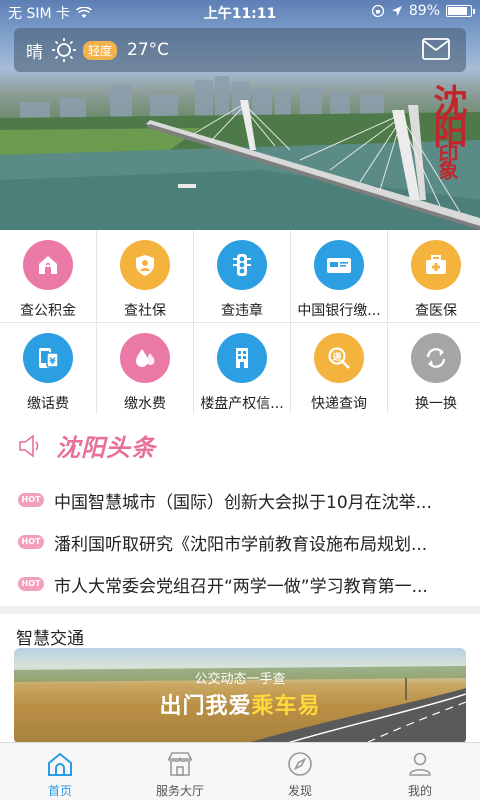 The height and width of the screenshot is (800, 480). Describe the element at coordinates (59, 791) in the screenshot. I see `tab-label: 首页` at that location.